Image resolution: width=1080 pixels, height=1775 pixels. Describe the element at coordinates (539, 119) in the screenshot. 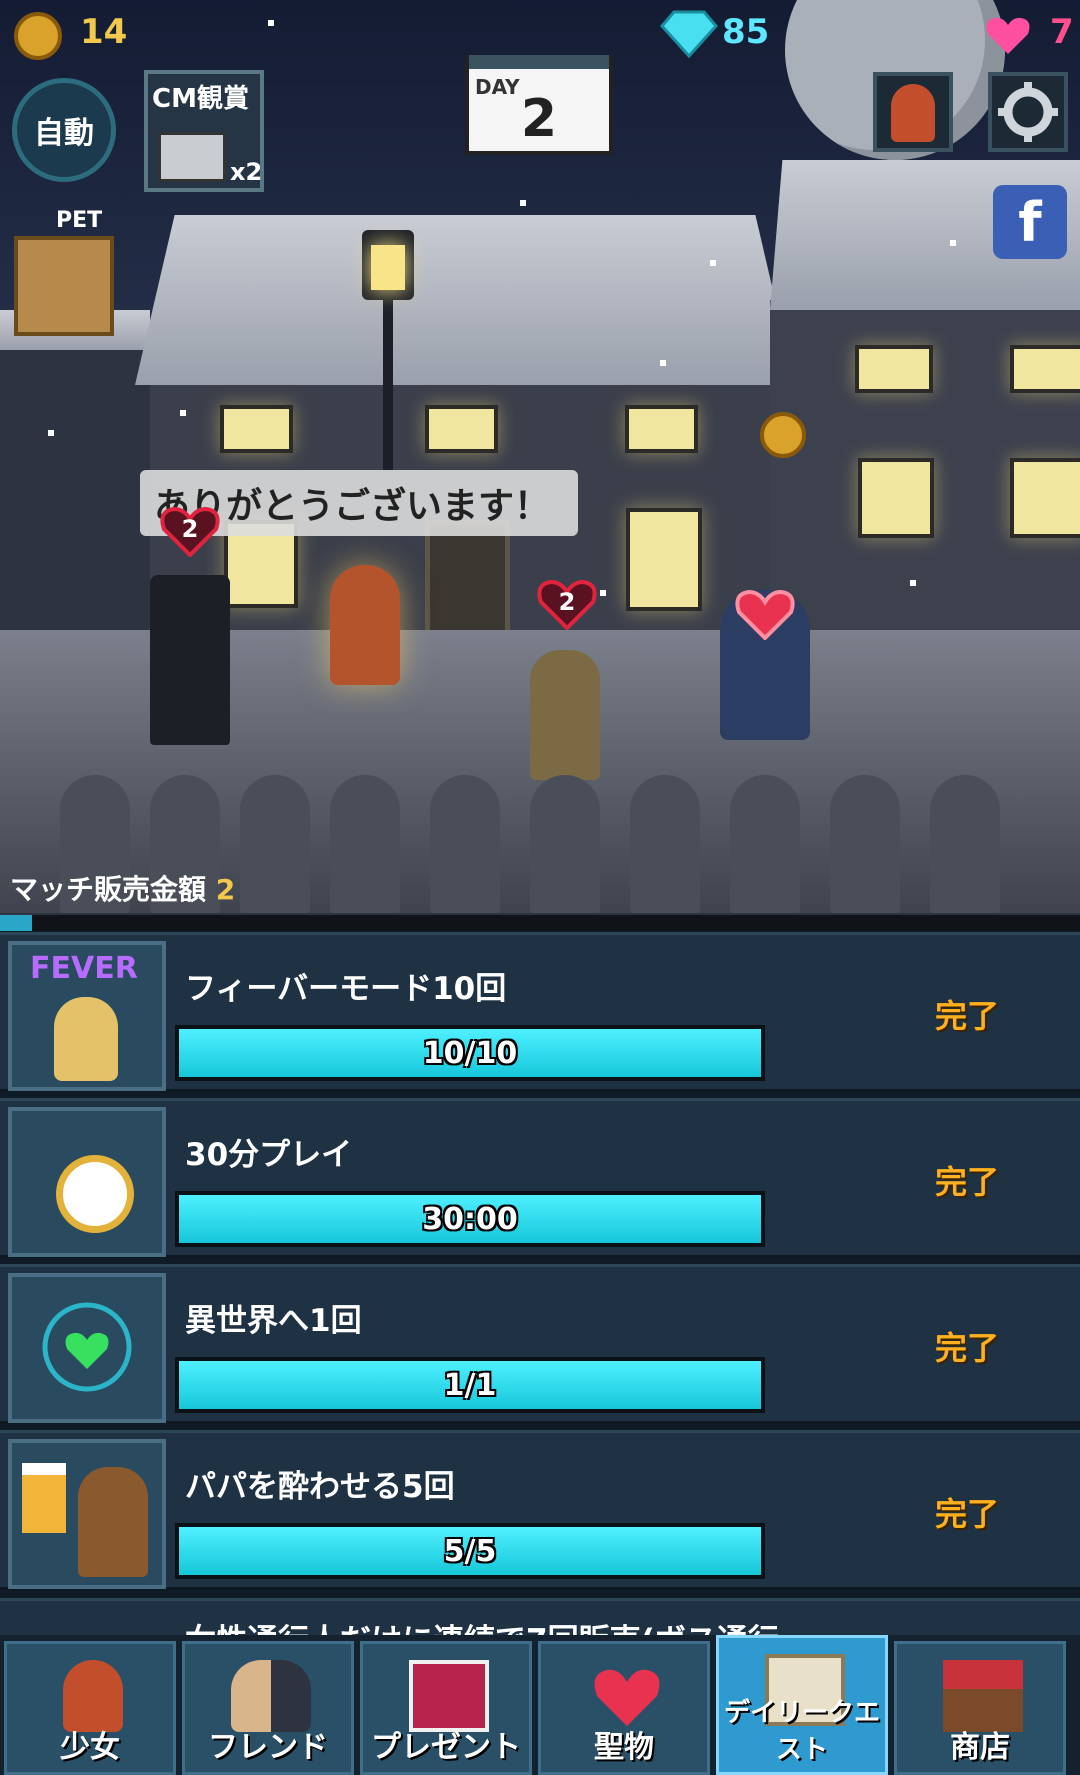

I see `day-number: 2` at that location.